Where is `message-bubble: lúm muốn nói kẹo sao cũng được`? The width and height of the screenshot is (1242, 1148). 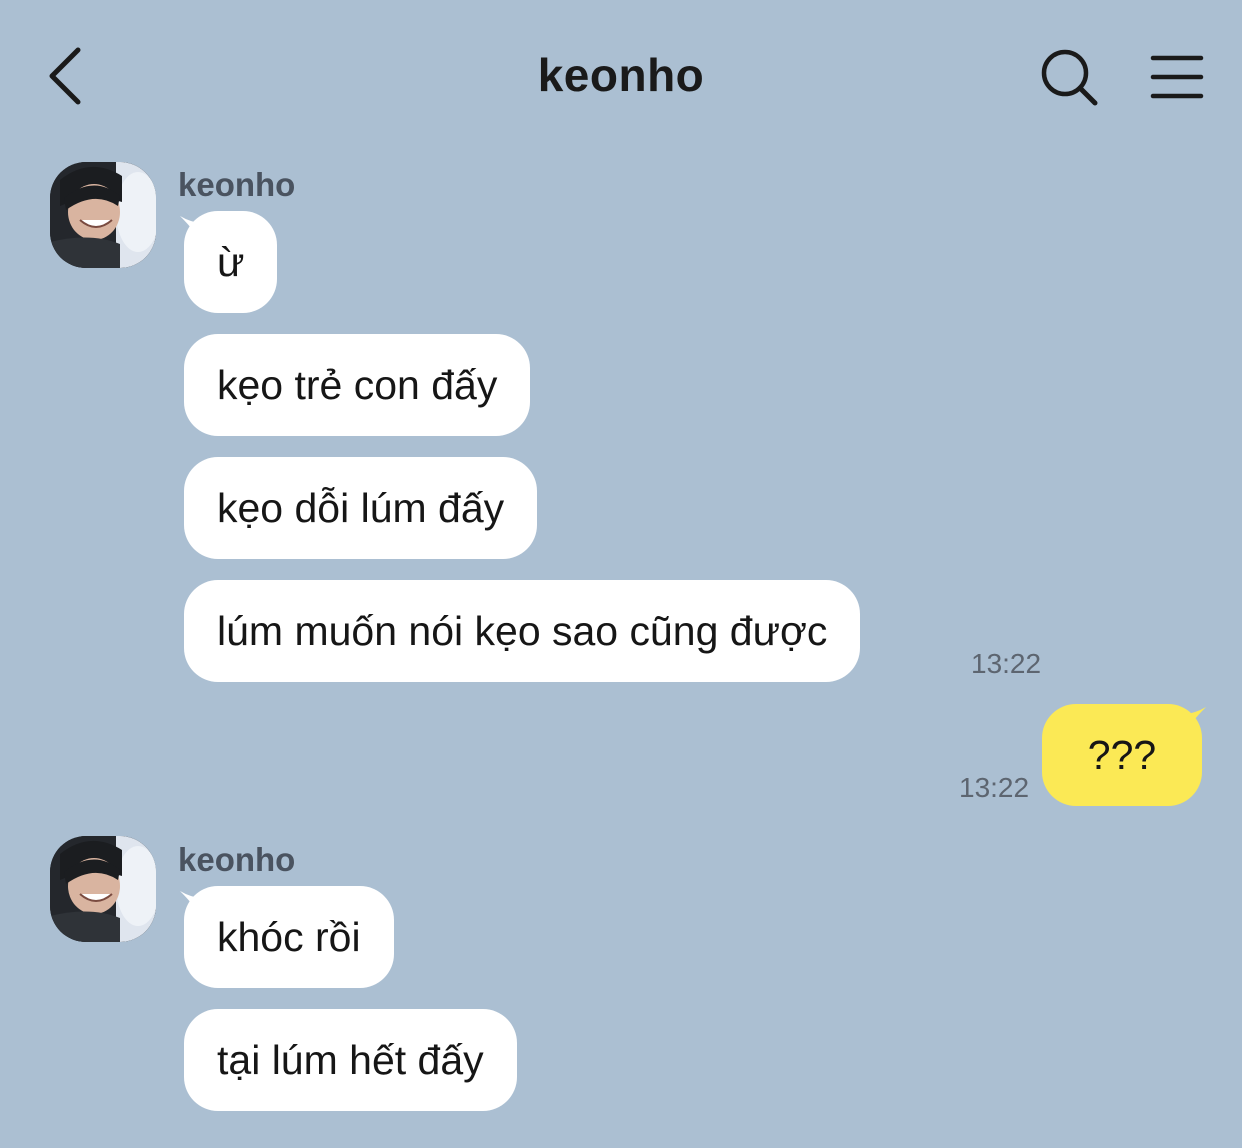
message-bubble: lúm muốn nói kẹo sao cũng được is located at coordinates (522, 631).